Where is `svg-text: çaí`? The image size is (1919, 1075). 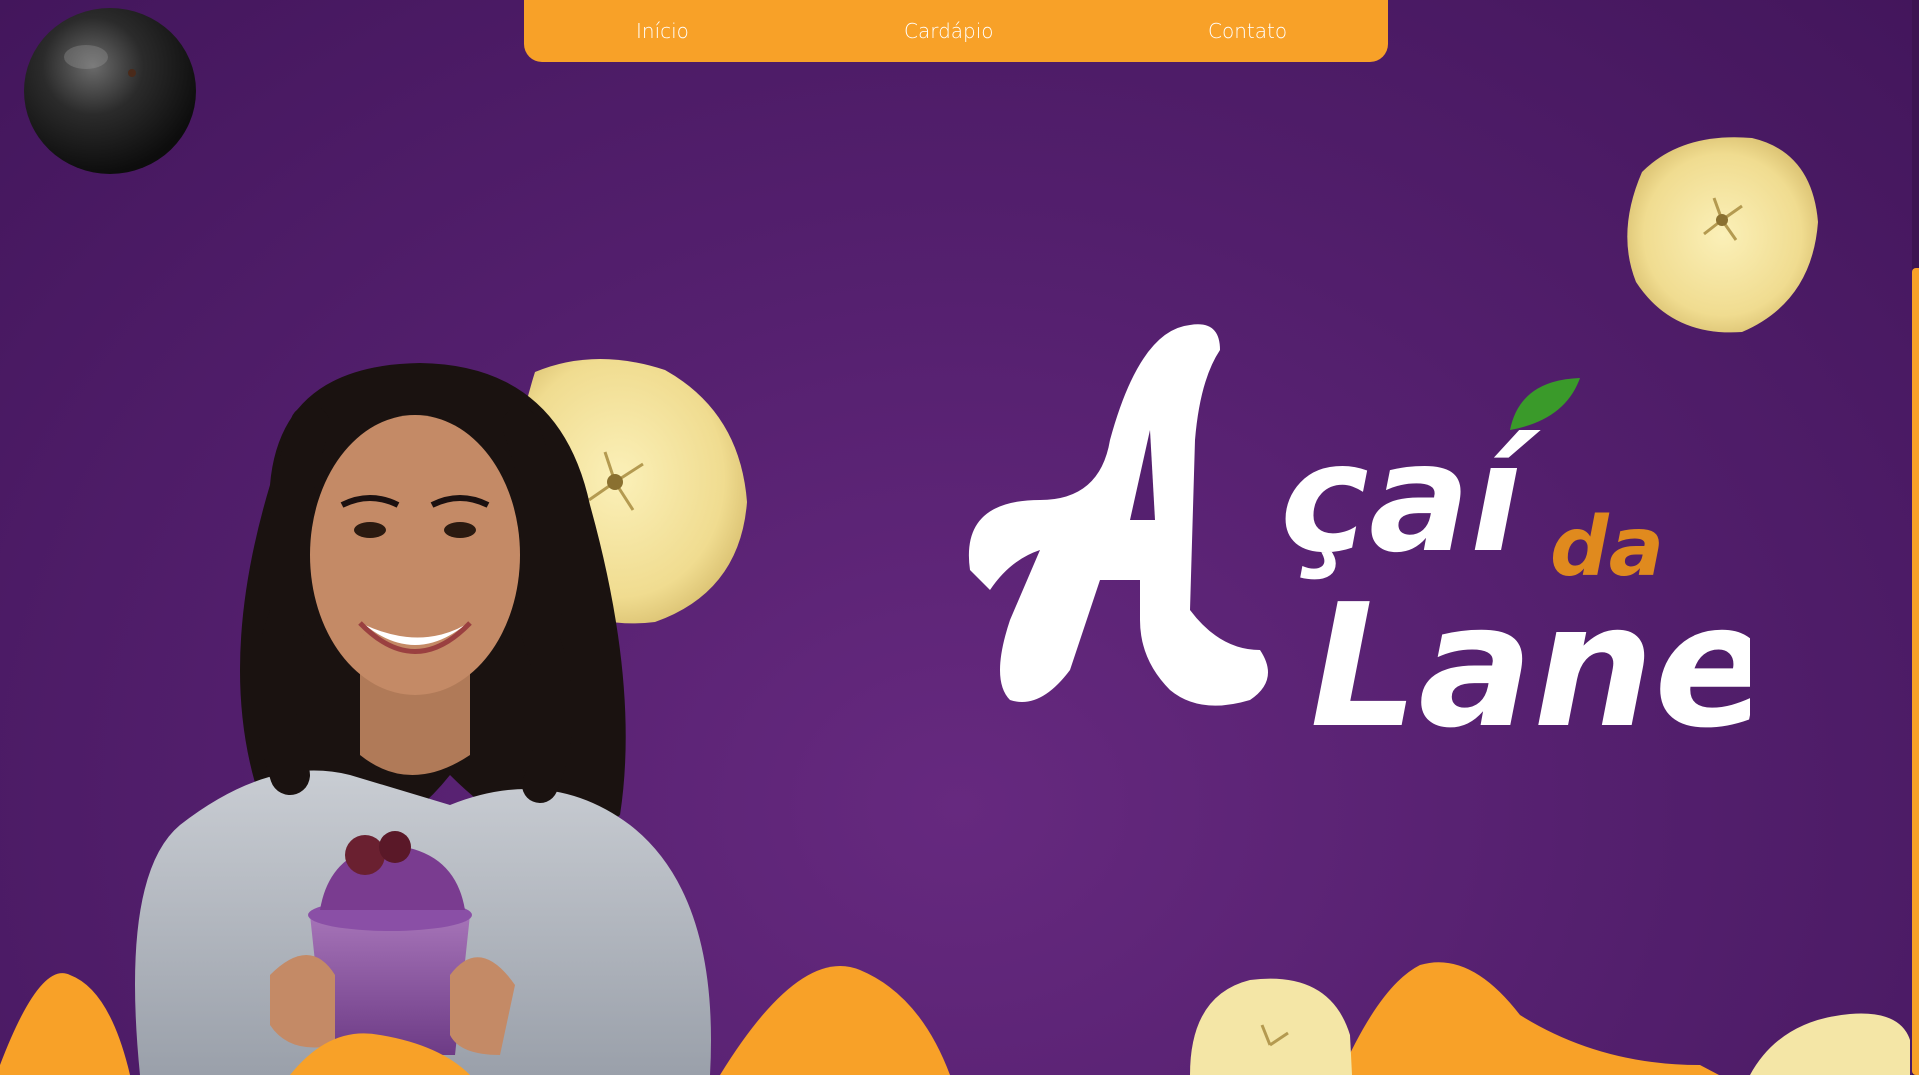
svg-text: çaí is located at coordinates (1410, 499).